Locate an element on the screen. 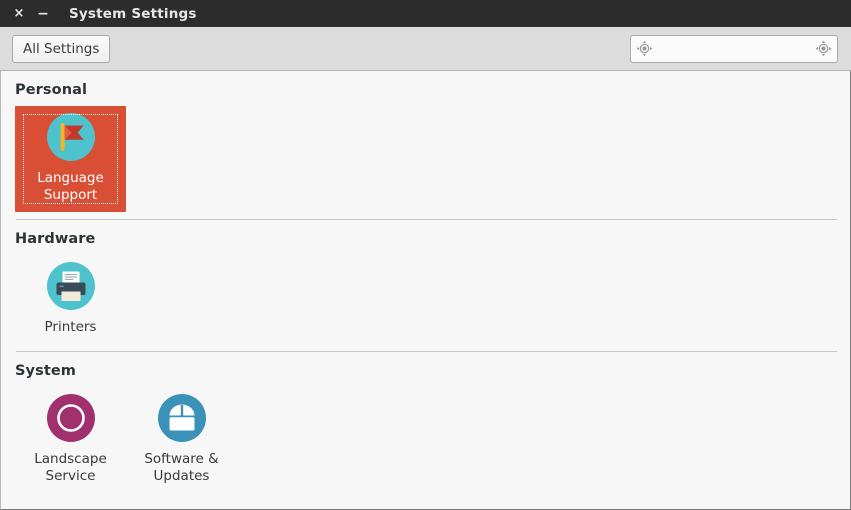  search-input is located at coordinates (734, 48).